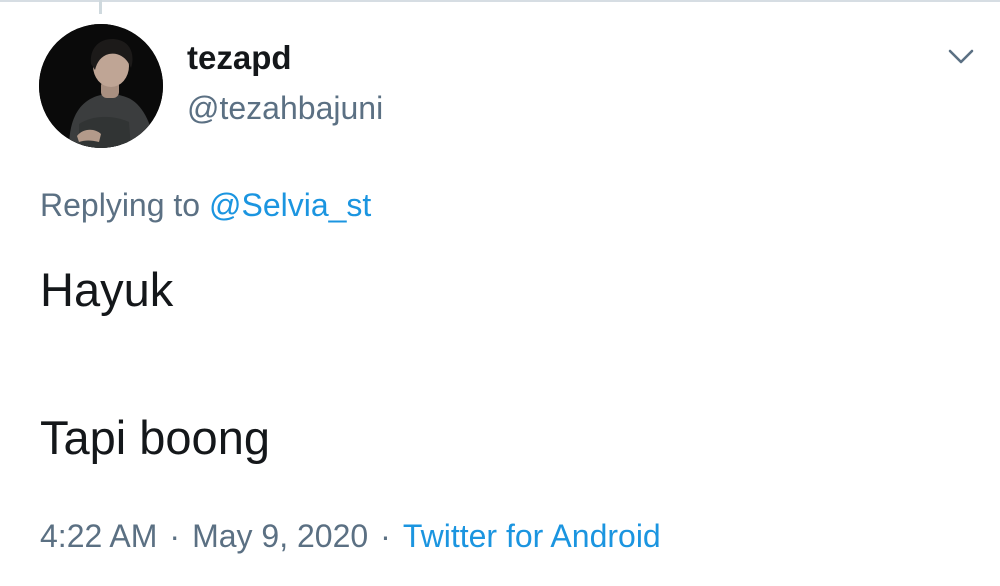 The height and width of the screenshot is (586, 1000). I want to click on avatar-photo, so click(101, 86).